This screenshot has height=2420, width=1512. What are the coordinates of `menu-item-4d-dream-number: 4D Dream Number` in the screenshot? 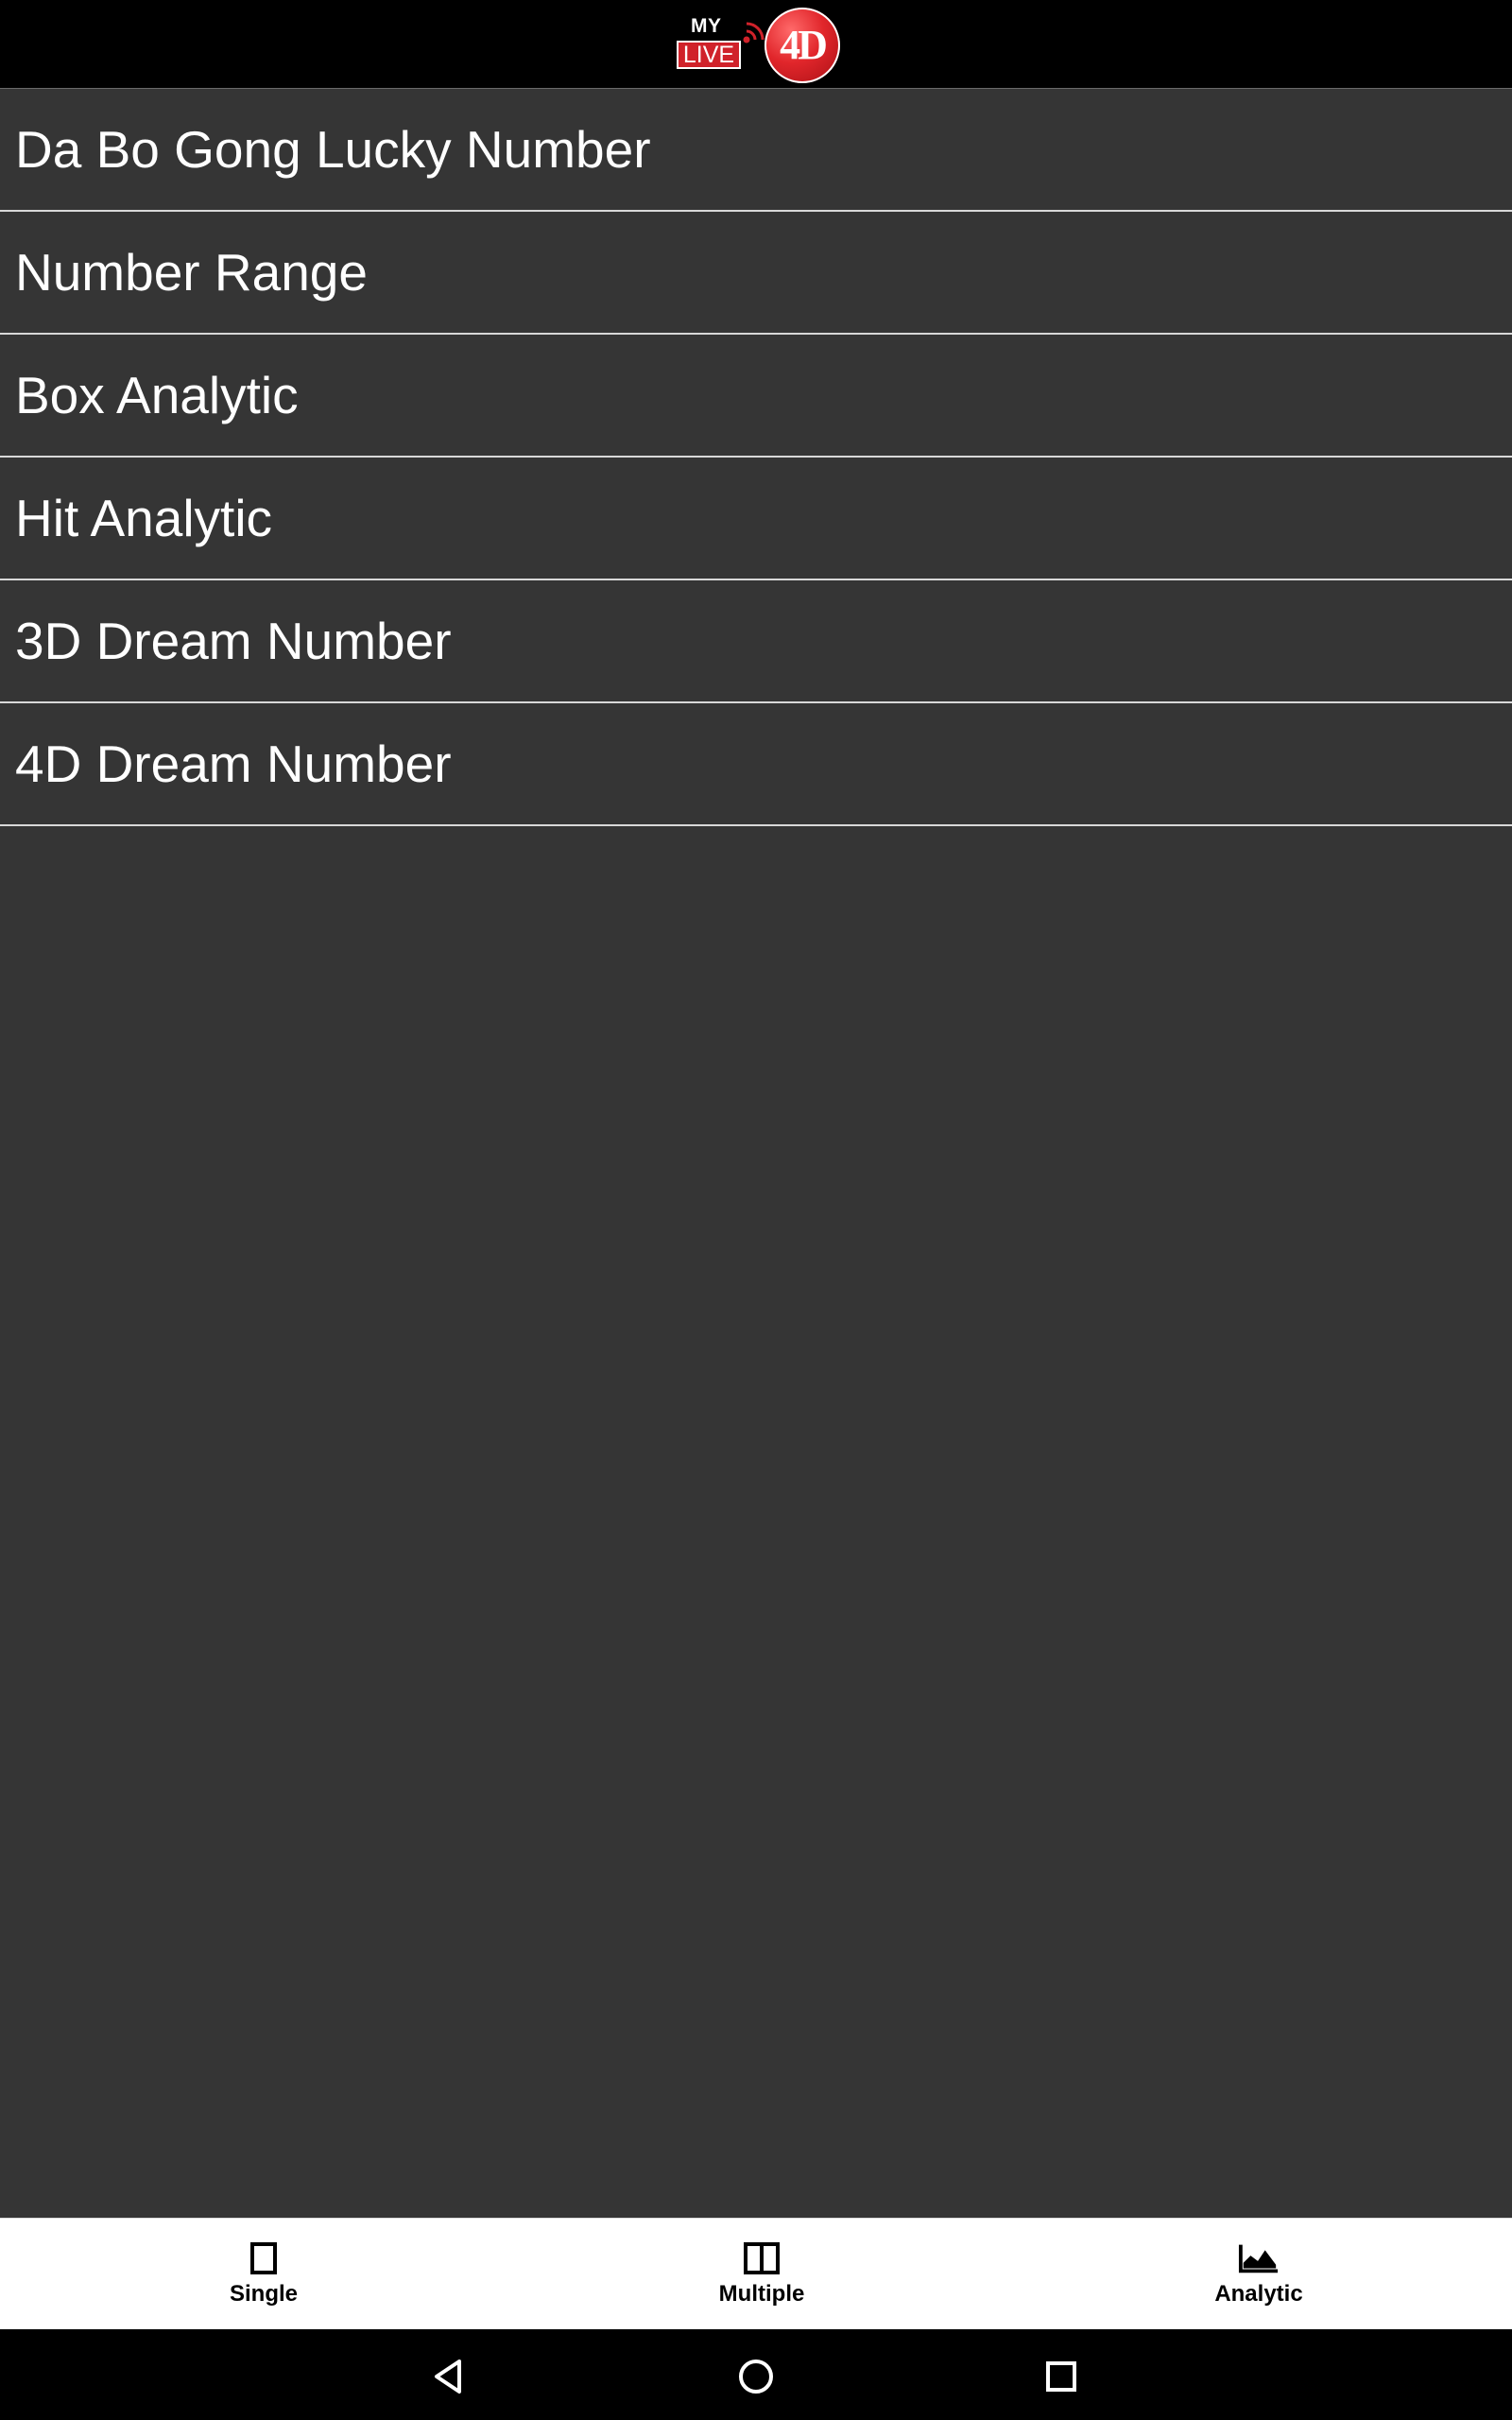 It's located at (756, 764).